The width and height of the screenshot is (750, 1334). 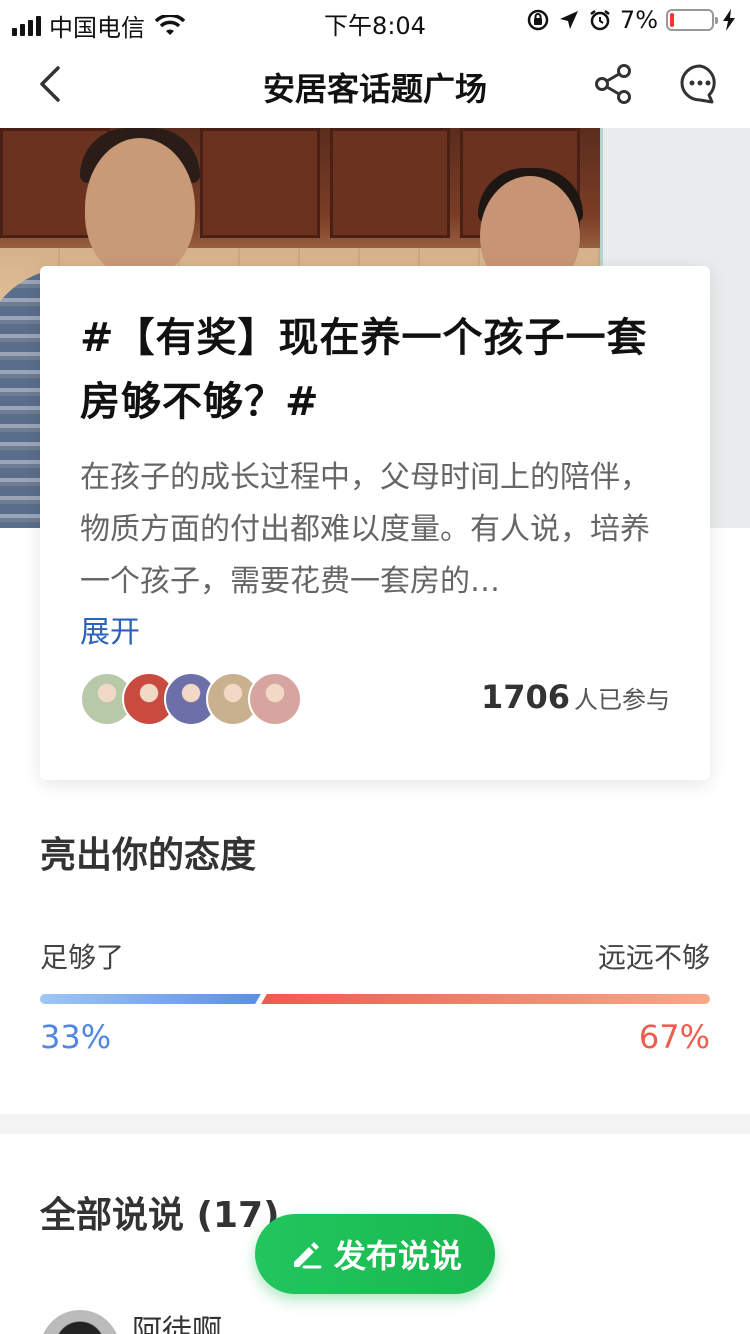 I want to click on location-icon, so click(x=568, y=20).